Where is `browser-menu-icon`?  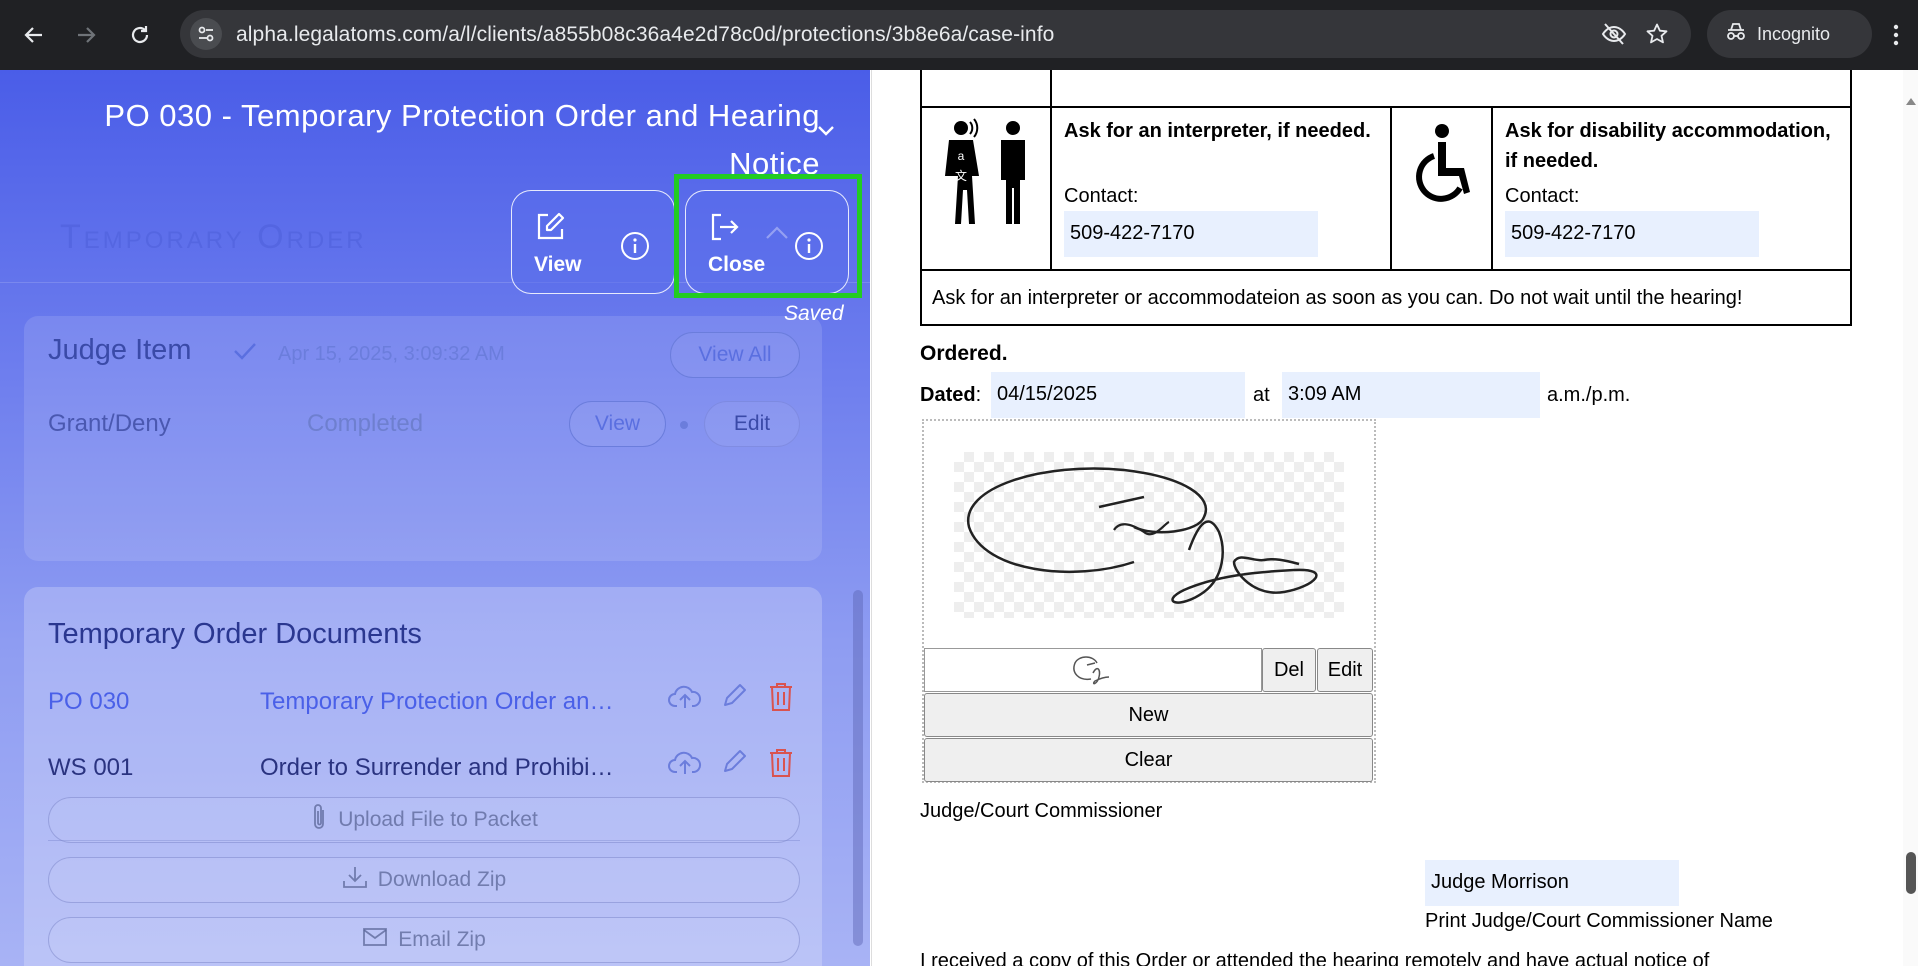 browser-menu-icon is located at coordinates (1896, 35).